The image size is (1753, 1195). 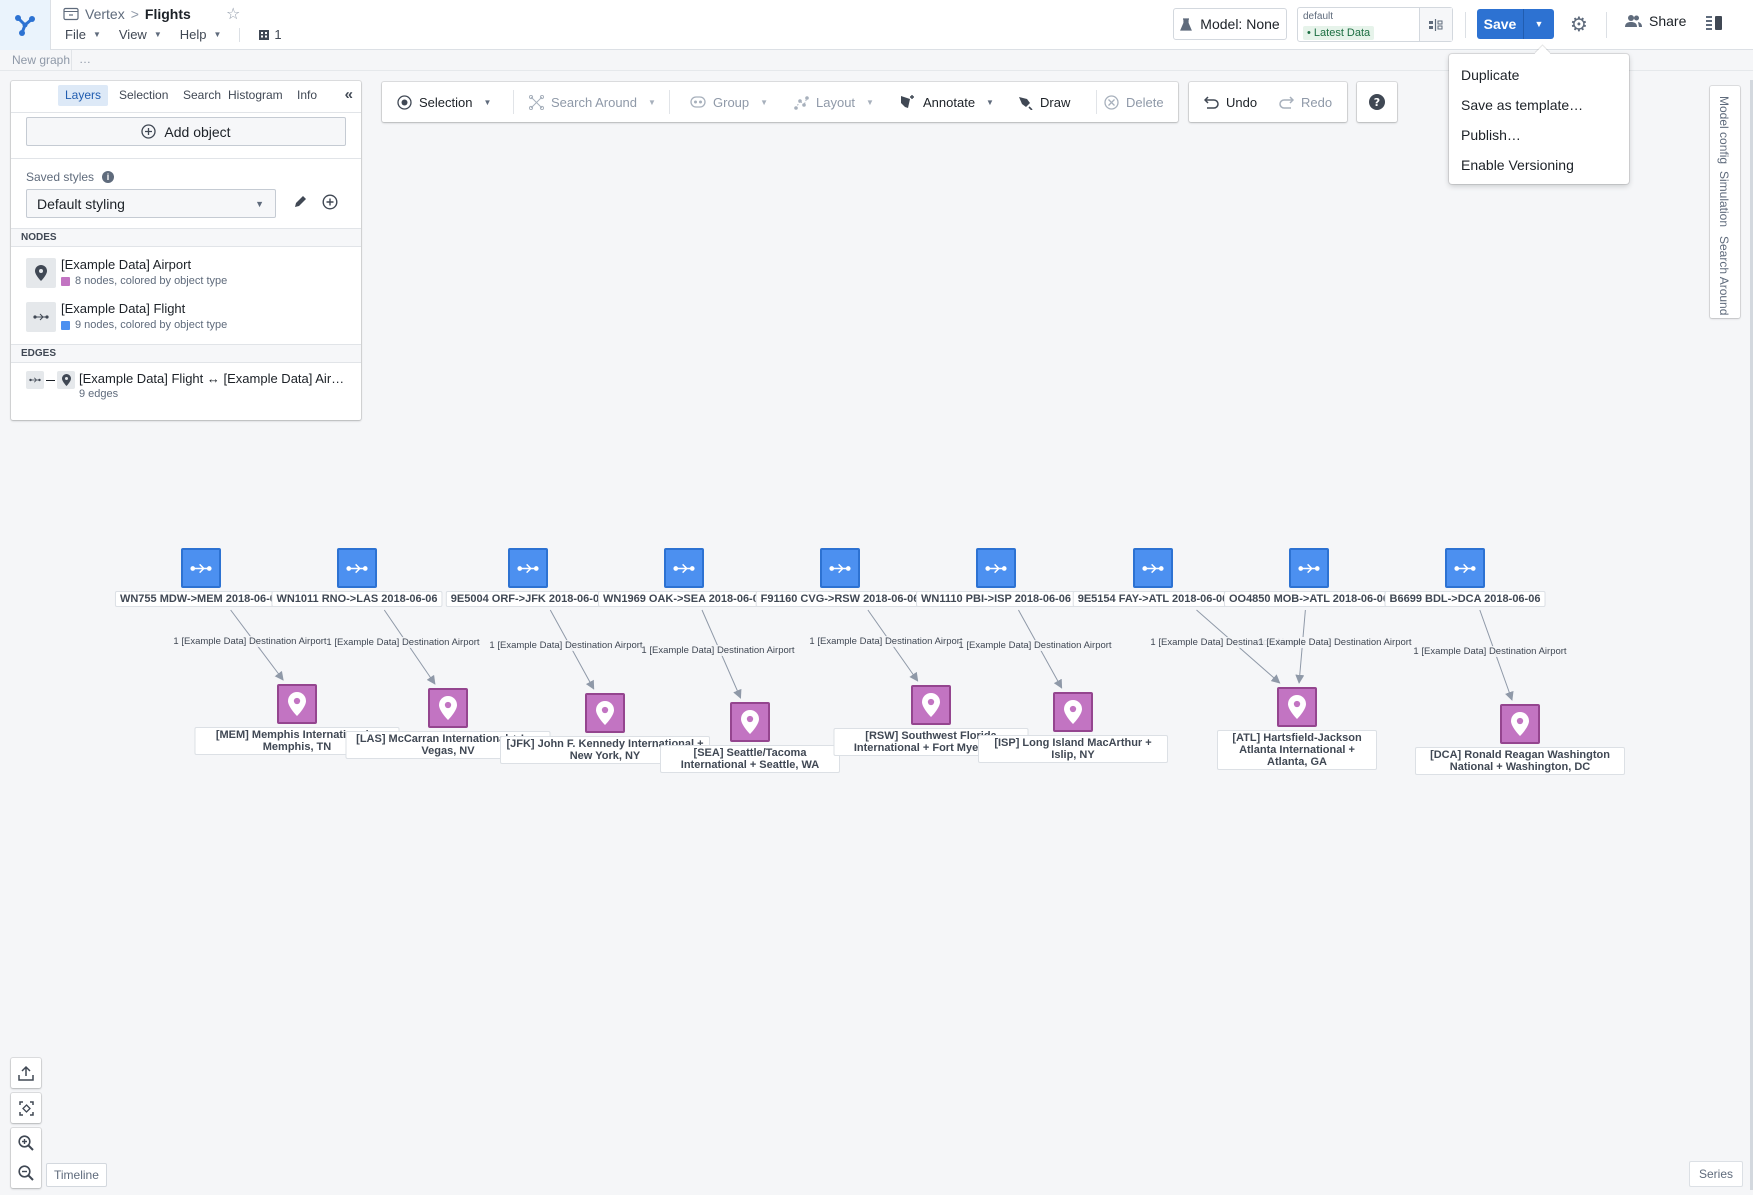 What do you see at coordinates (1309, 599) in the screenshot?
I see `flight-node-label: OO4850 MOB->ATL 2018-06-06` at bounding box center [1309, 599].